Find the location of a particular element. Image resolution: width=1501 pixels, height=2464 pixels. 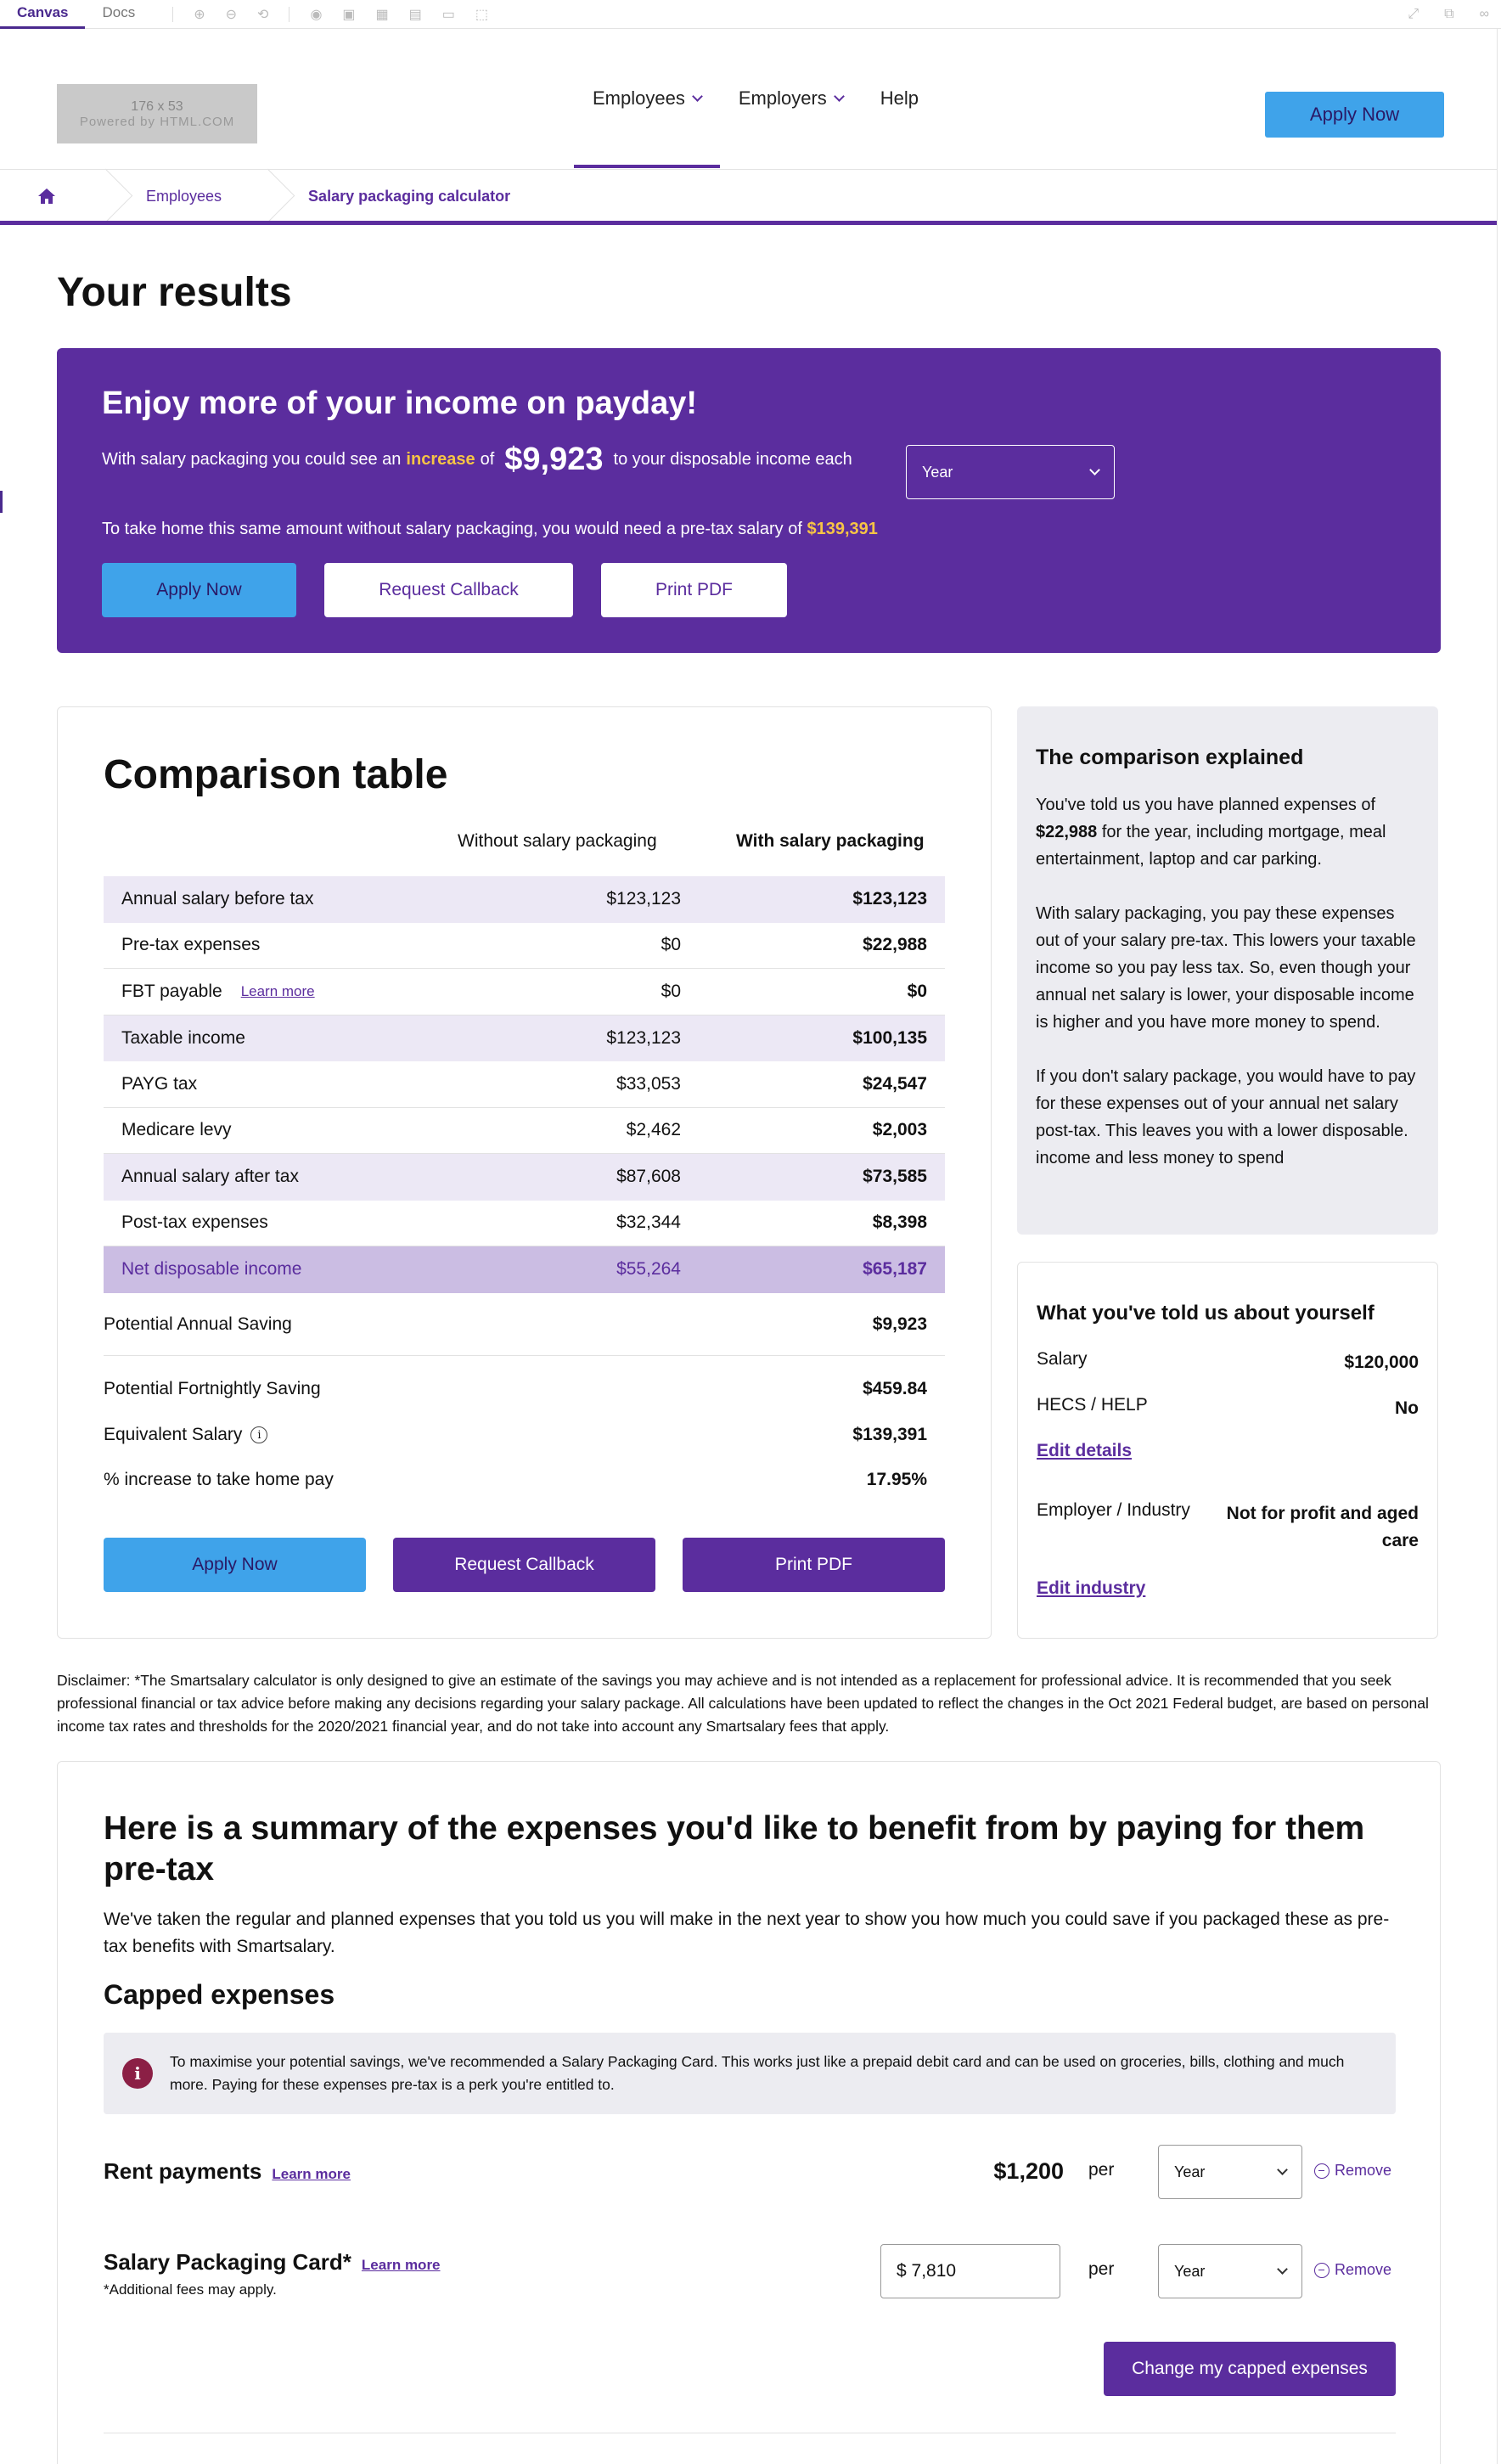

breadcrumb-employees: Employees is located at coordinates (184, 196).